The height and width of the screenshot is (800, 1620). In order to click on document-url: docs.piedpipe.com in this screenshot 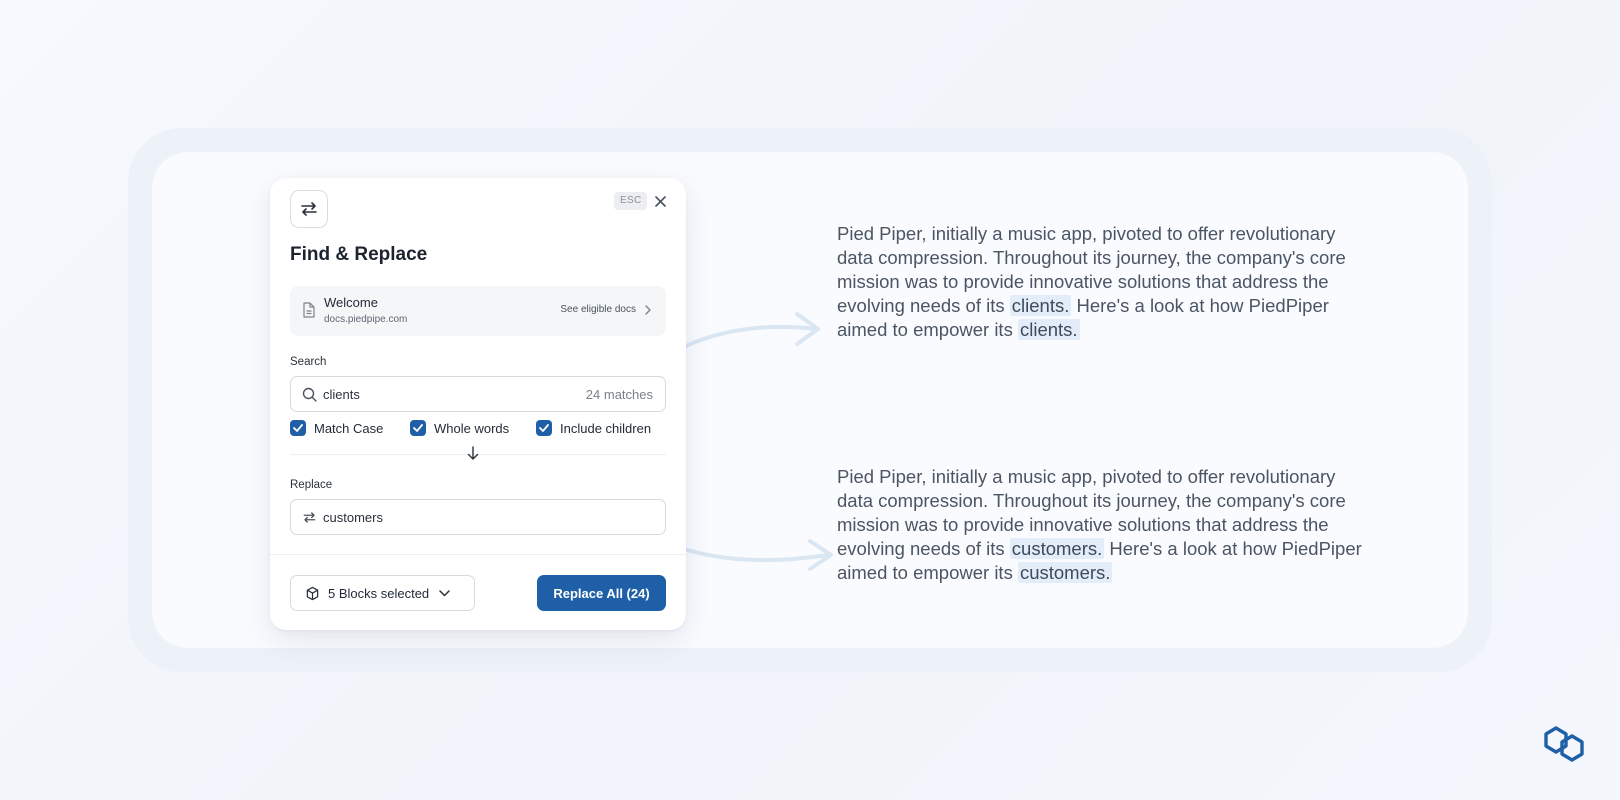, I will do `click(366, 319)`.